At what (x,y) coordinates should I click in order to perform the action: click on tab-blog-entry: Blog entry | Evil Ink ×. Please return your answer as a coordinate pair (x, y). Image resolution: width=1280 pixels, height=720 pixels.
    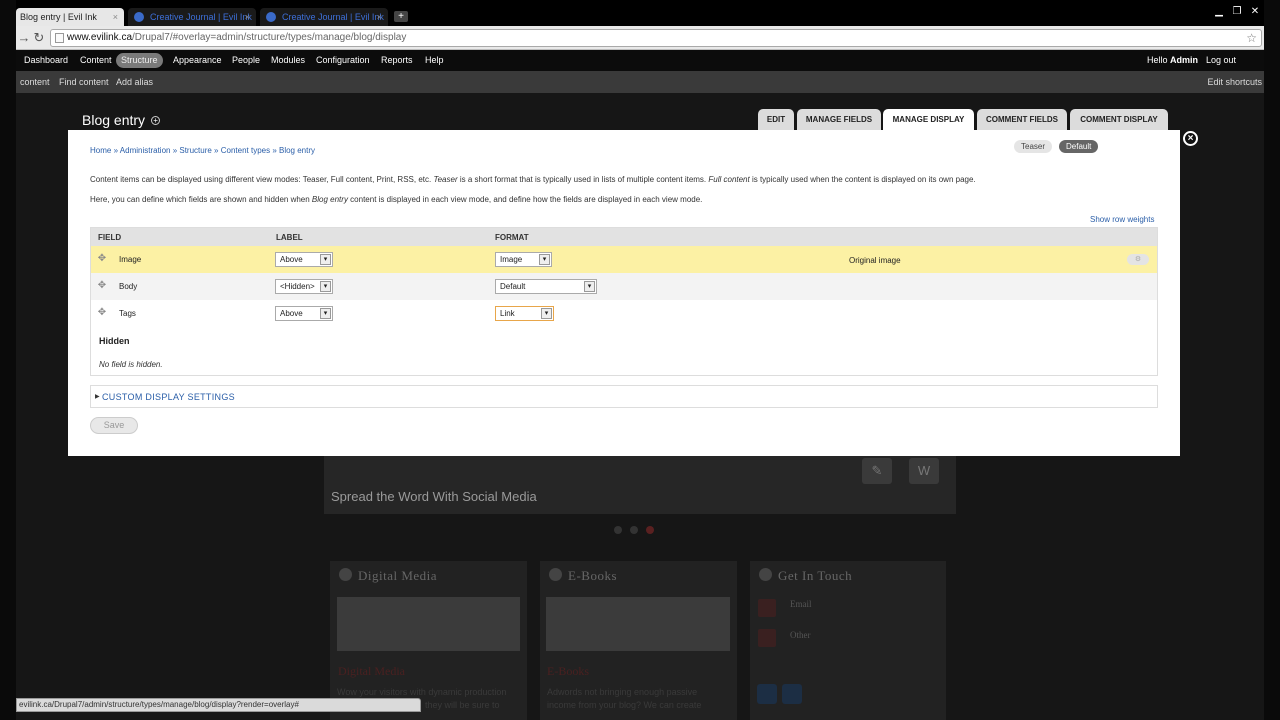
    Looking at the image, I should click on (70, 17).